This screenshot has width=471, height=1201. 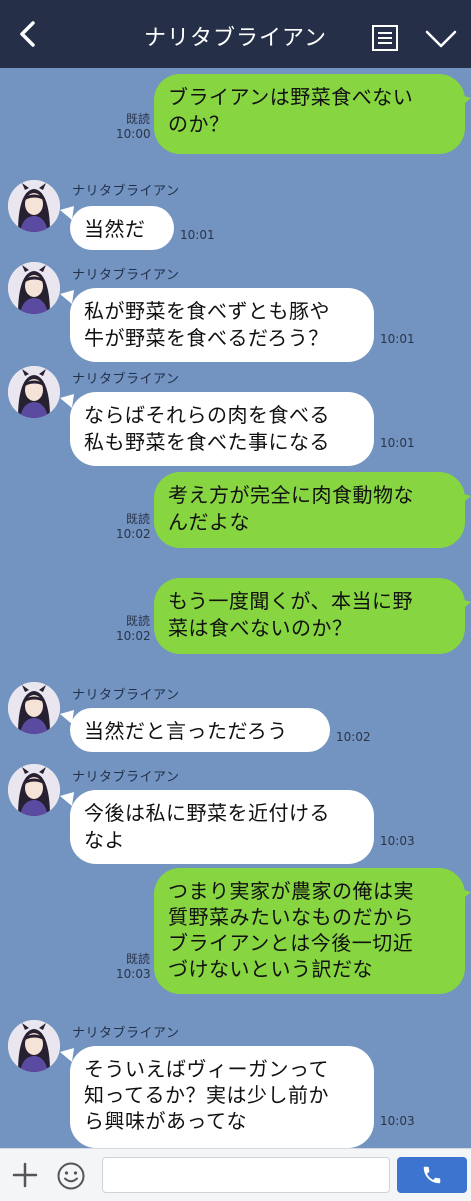 I want to click on chat-header: ナリタブライアン, so click(x=235, y=34).